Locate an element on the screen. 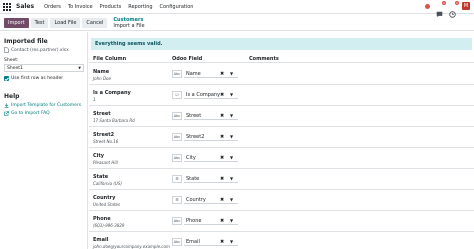 Image resolution: width=474 pixels, height=249 pixels. mapping-row: Name John Doe Abc Name ✖ ▼ is located at coordinates (281, 74).